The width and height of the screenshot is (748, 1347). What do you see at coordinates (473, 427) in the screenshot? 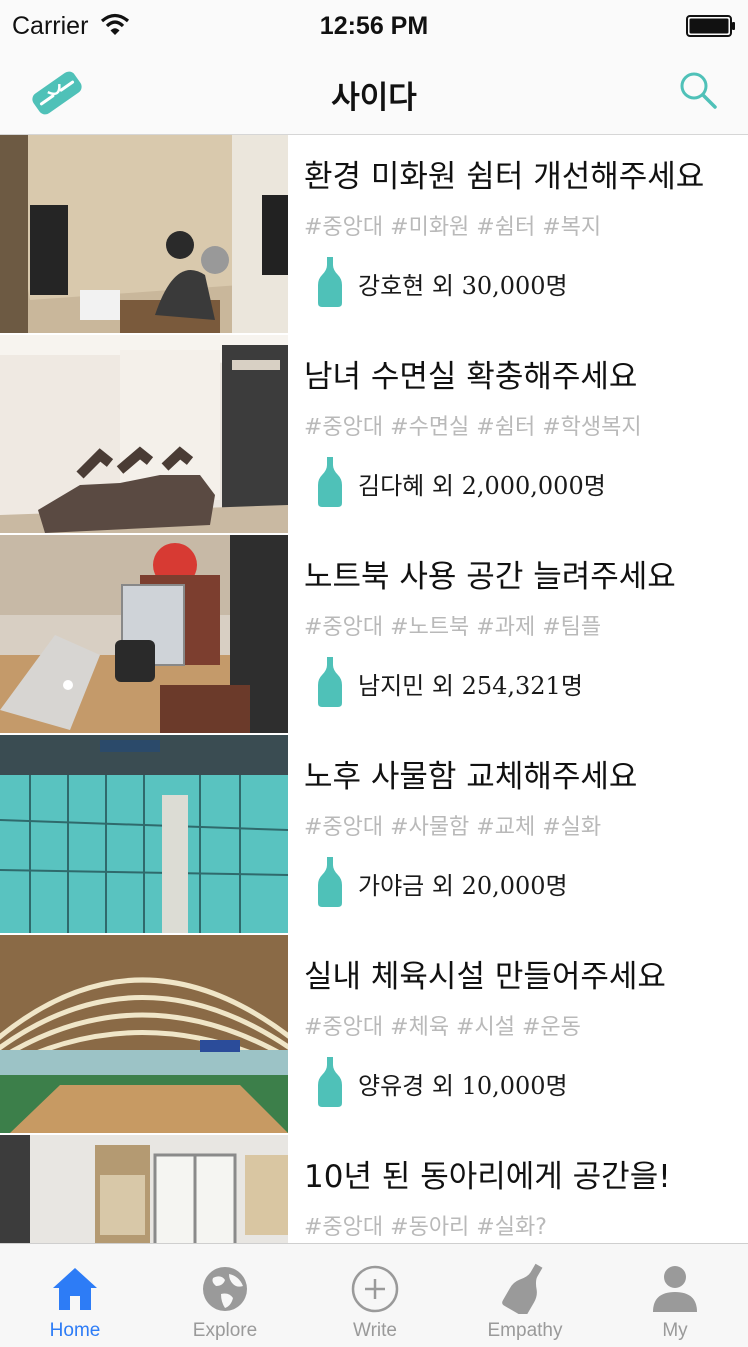
I see `post-tags: #중앙대 #수면실 #쉼터 #학생복지` at bounding box center [473, 427].